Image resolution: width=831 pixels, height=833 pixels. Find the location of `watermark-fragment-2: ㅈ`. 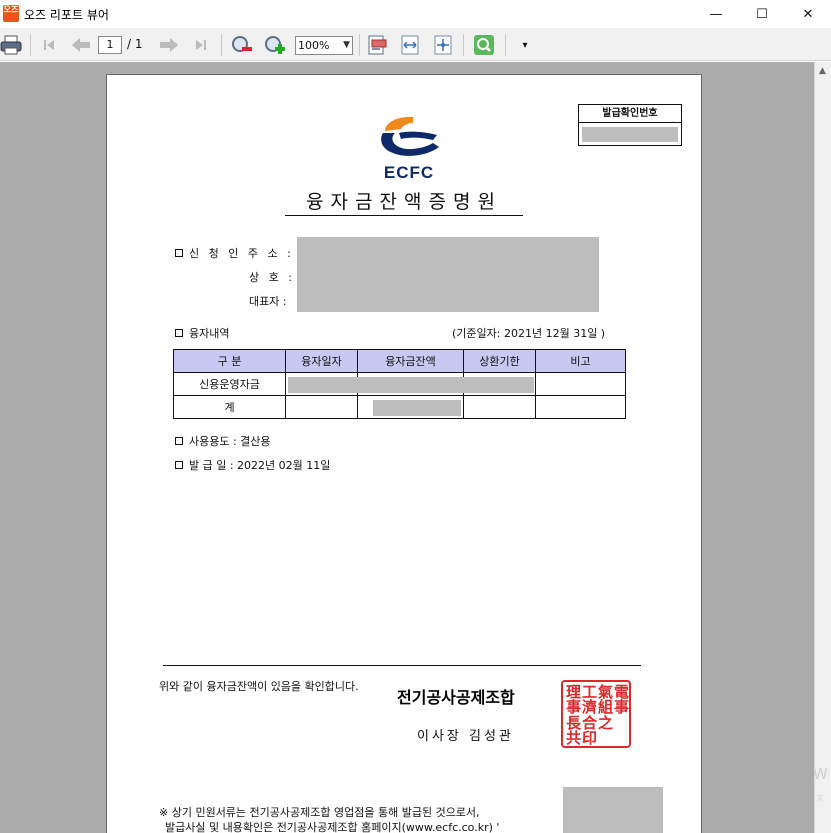

watermark-fragment-2: ㅈ is located at coordinates (820, 798).